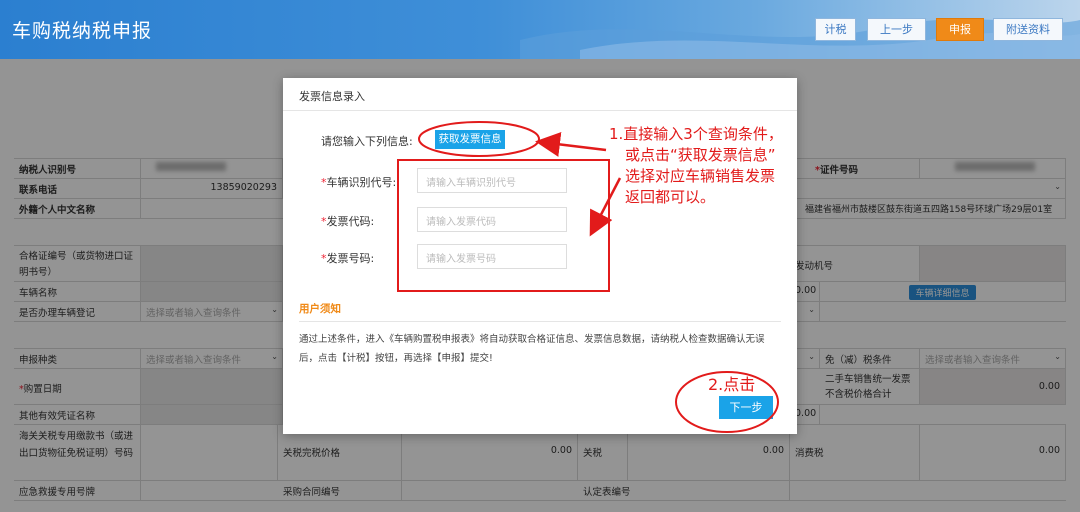 The height and width of the screenshot is (512, 1080). Describe the element at coordinates (540, 29) in the screenshot. I see `app-header: 车购税纳税申报 计税 上一步 申报 附送资料` at that location.